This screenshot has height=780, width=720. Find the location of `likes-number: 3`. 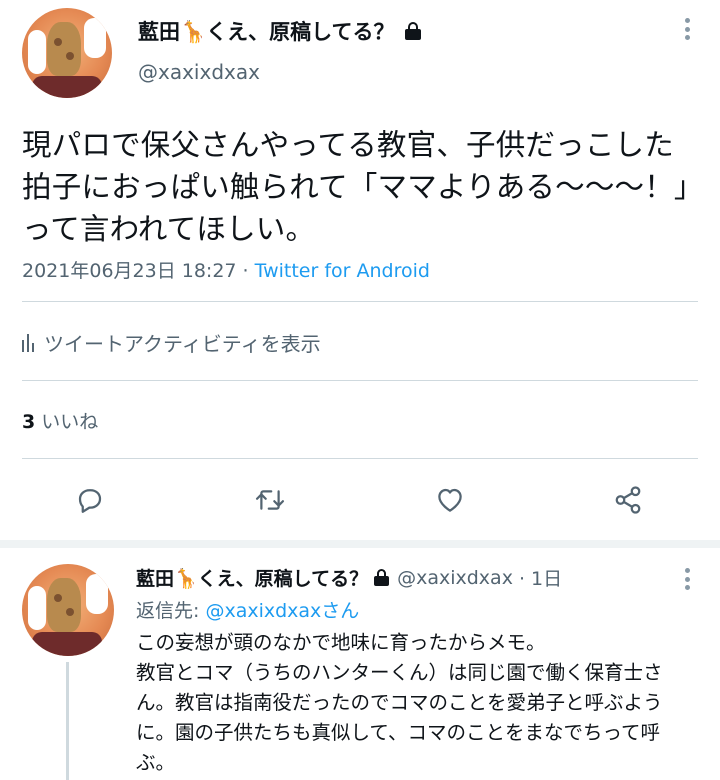

likes-number: 3 is located at coordinates (29, 422).